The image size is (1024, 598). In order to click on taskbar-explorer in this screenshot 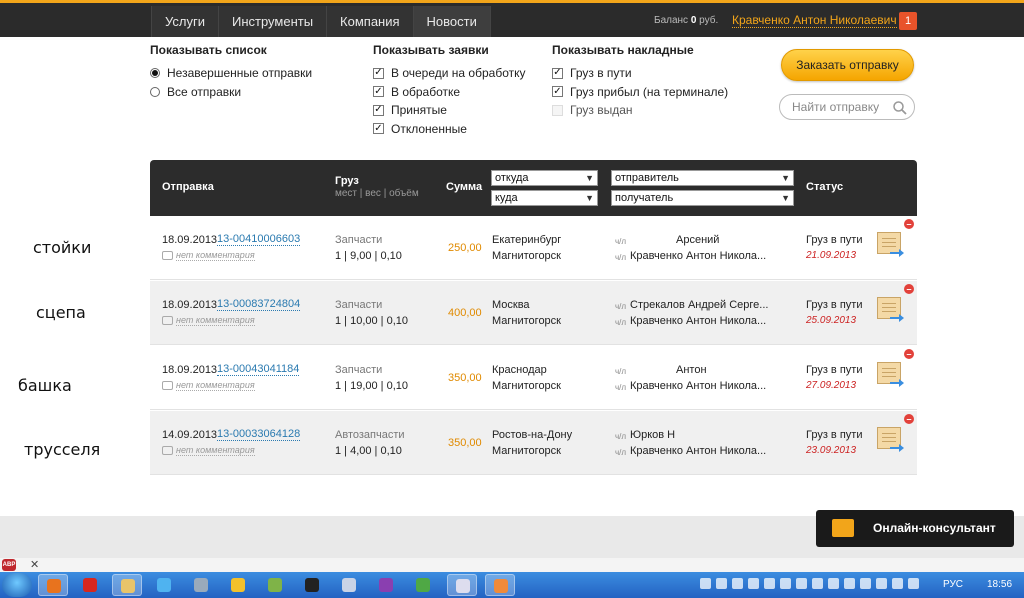, I will do `click(127, 585)`.